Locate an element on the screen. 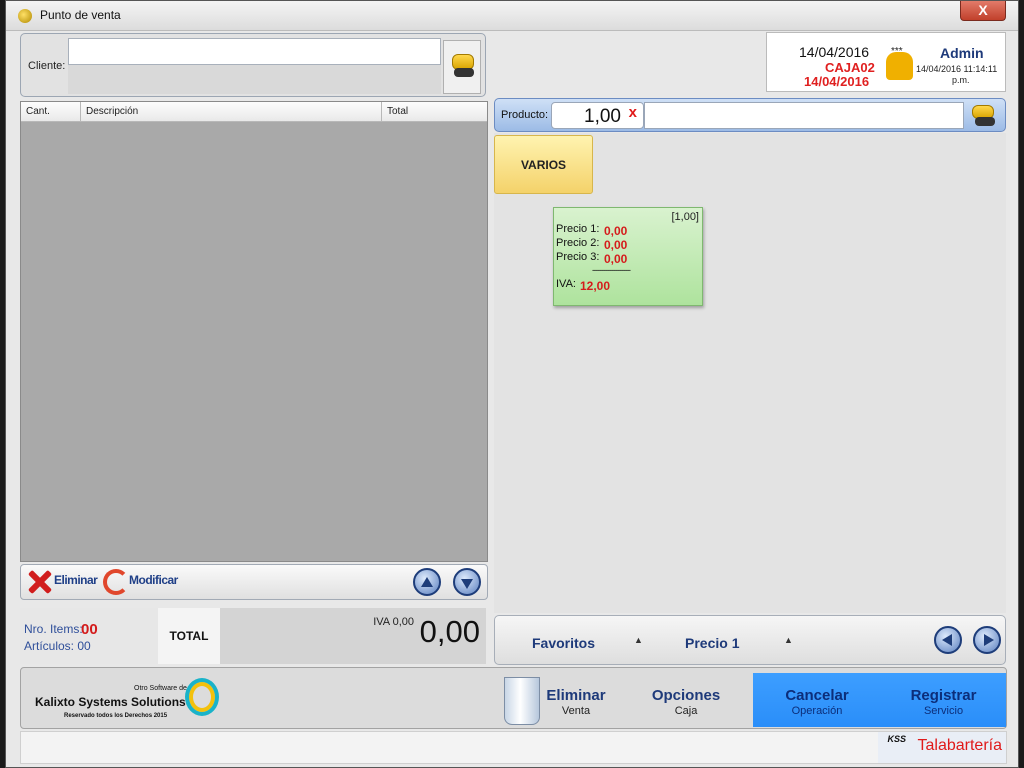 The width and height of the screenshot is (1024, 768). arrow-up-icon is located at coordinates (427, 582).